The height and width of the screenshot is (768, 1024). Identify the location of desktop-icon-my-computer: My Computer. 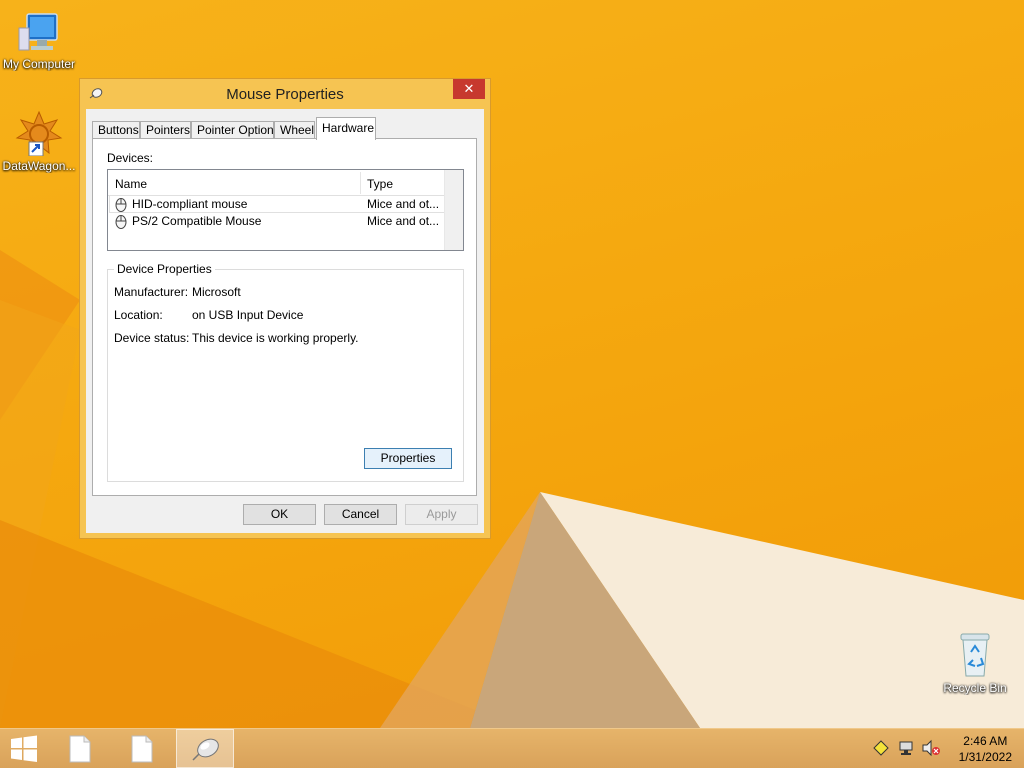
(39, 40).